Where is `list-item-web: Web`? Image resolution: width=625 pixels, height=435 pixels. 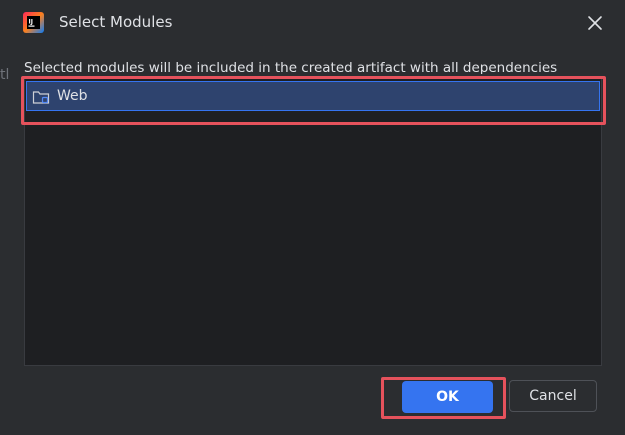
list-item-web: Web is located at coordinates (313, 96).